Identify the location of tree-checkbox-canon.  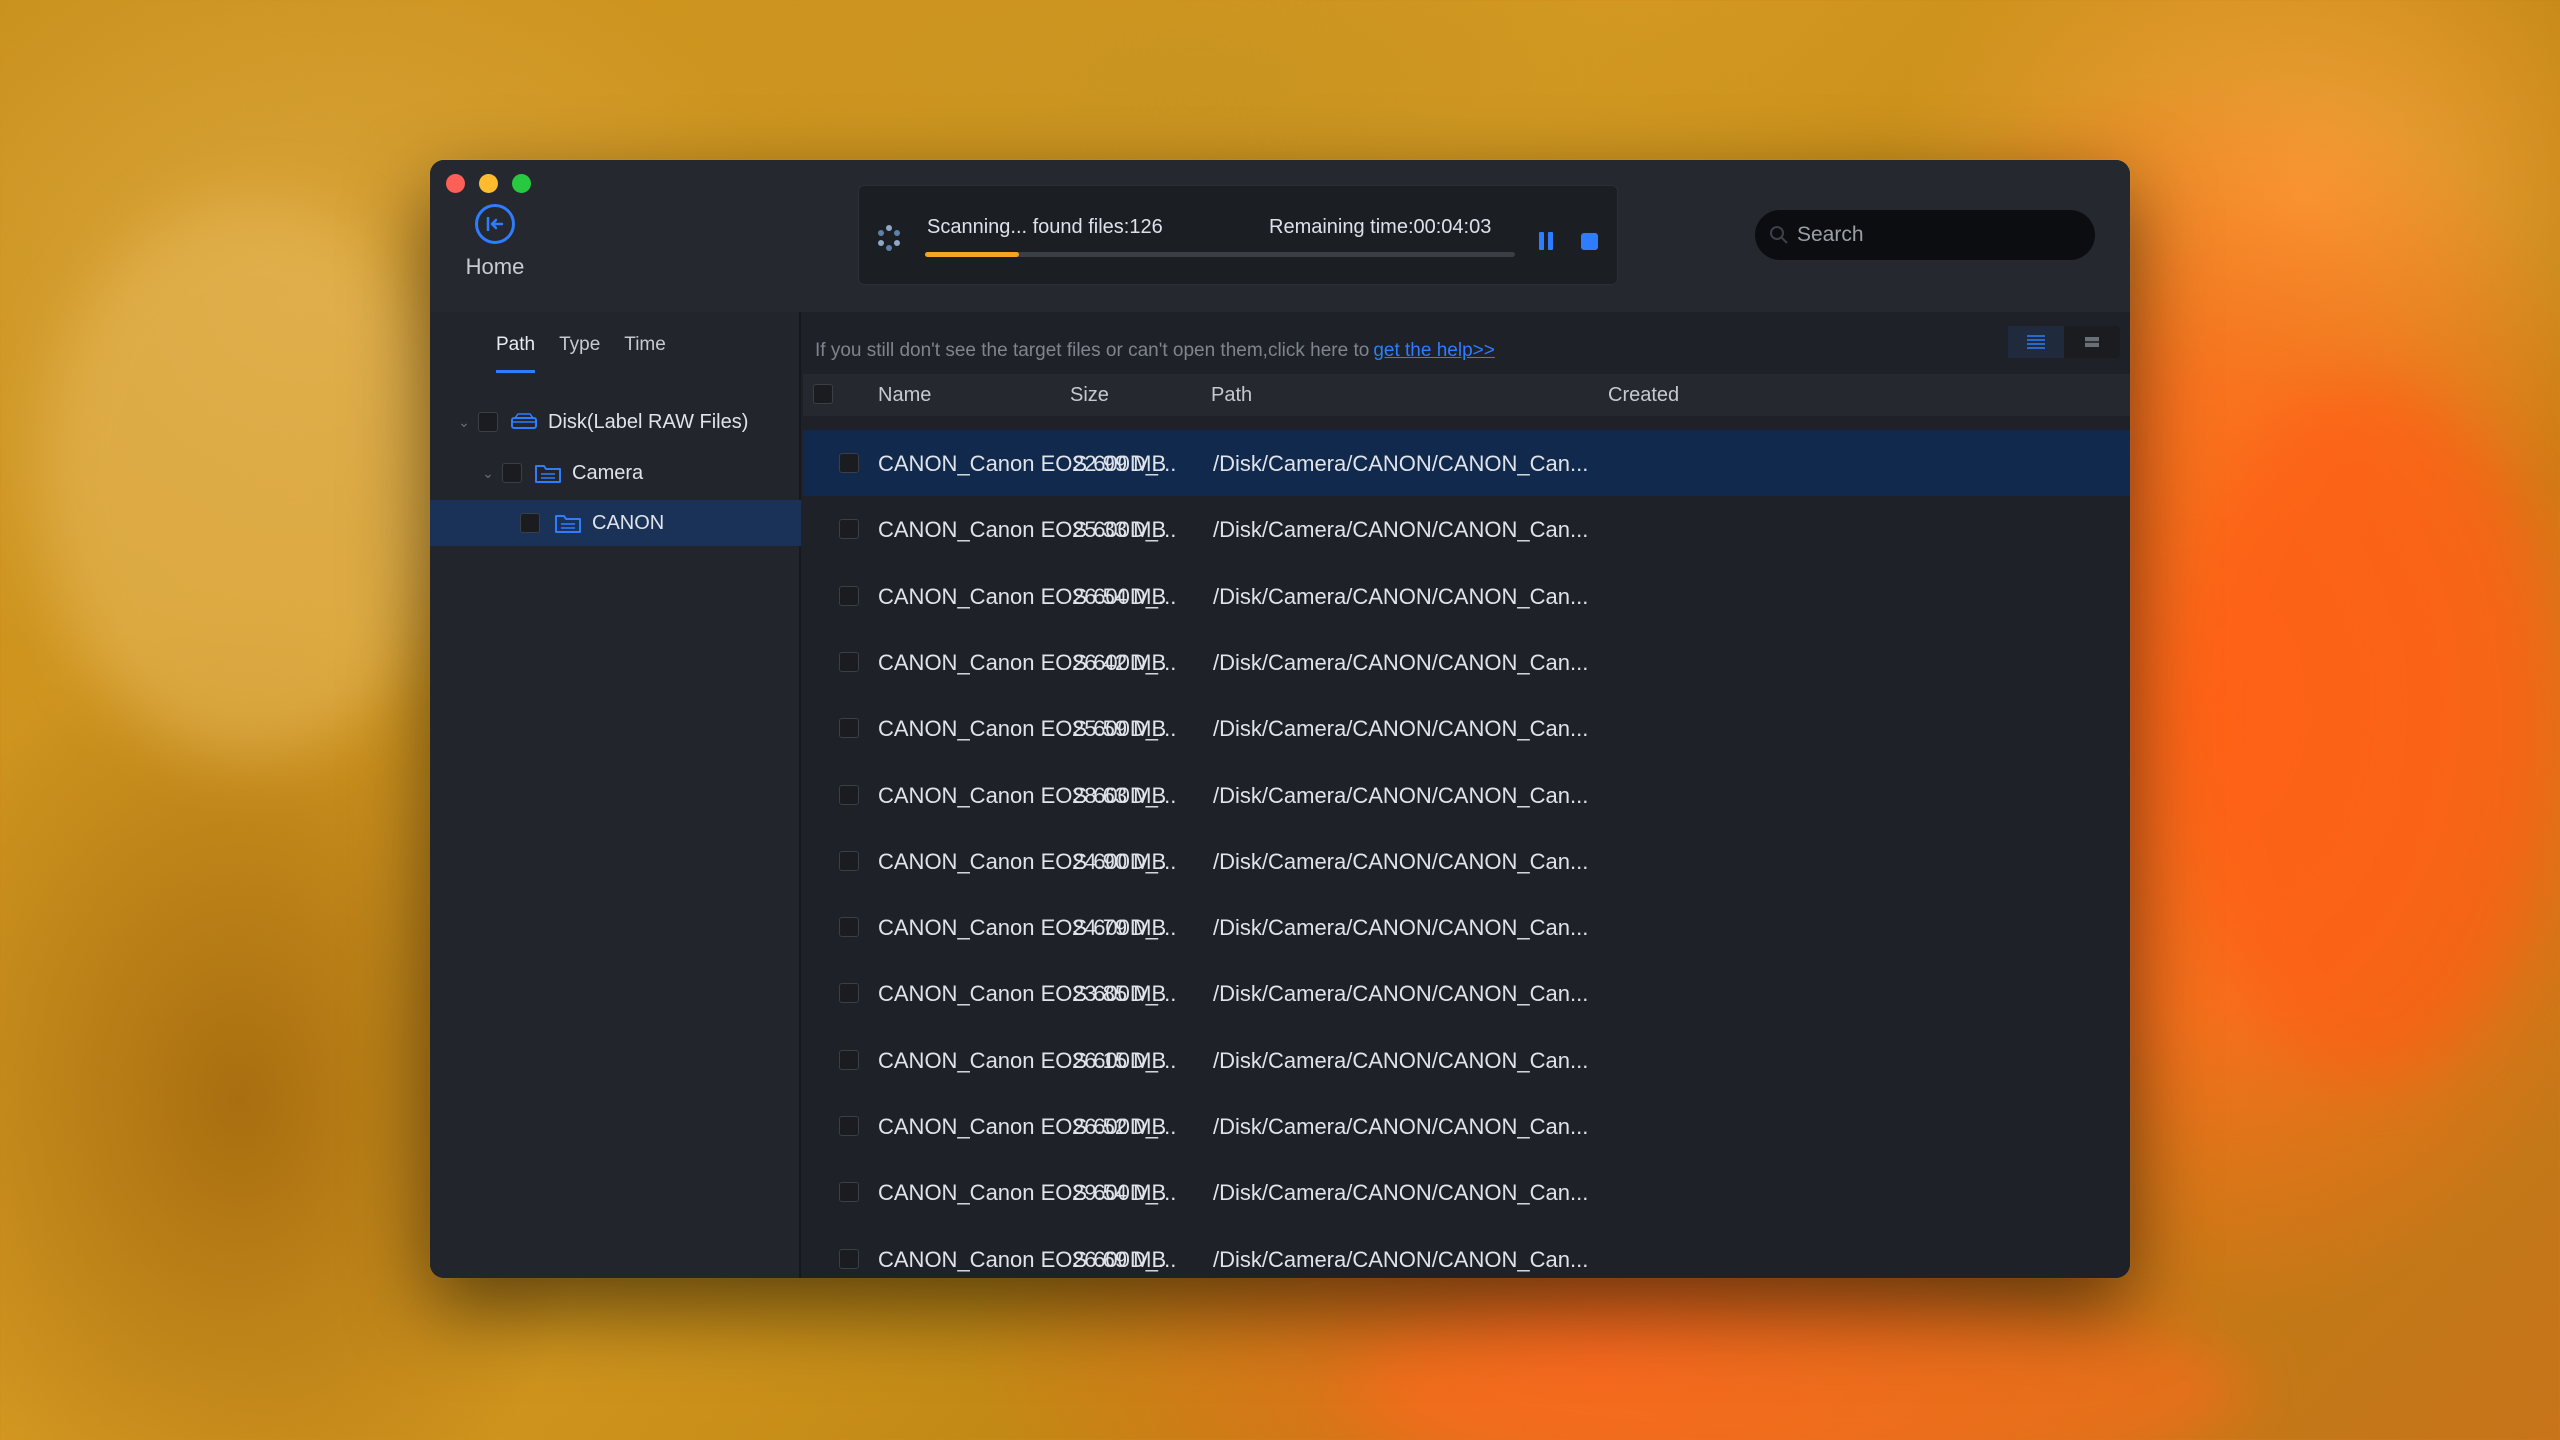
(530, 523).